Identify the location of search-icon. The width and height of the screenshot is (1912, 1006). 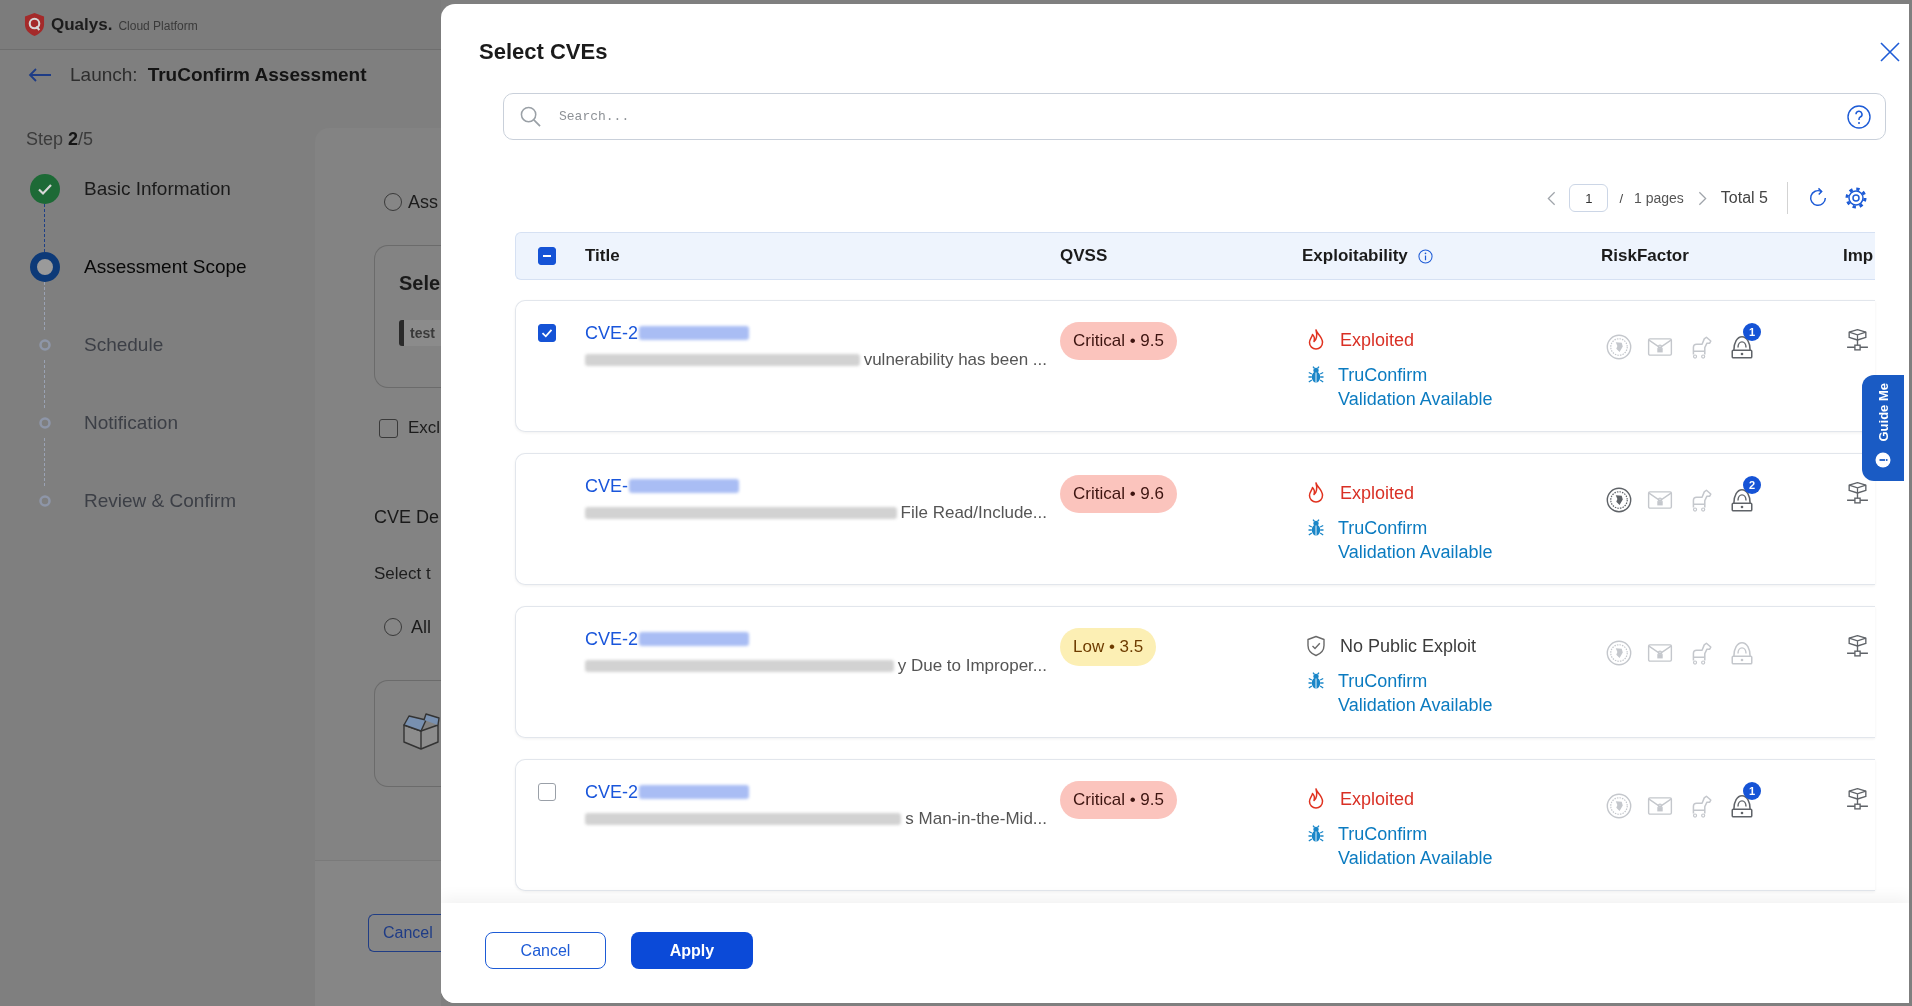
(530, 116).